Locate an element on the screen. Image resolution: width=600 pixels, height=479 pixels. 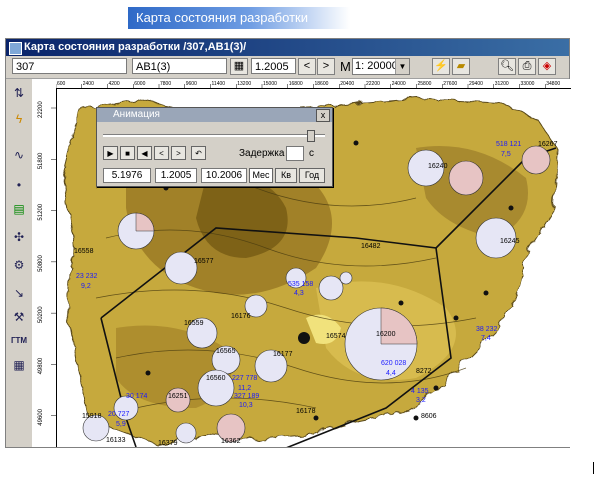
ruler-left: 22200 51800 51200 50800 50200 49800 49600 is located at coordinates (44, 267).